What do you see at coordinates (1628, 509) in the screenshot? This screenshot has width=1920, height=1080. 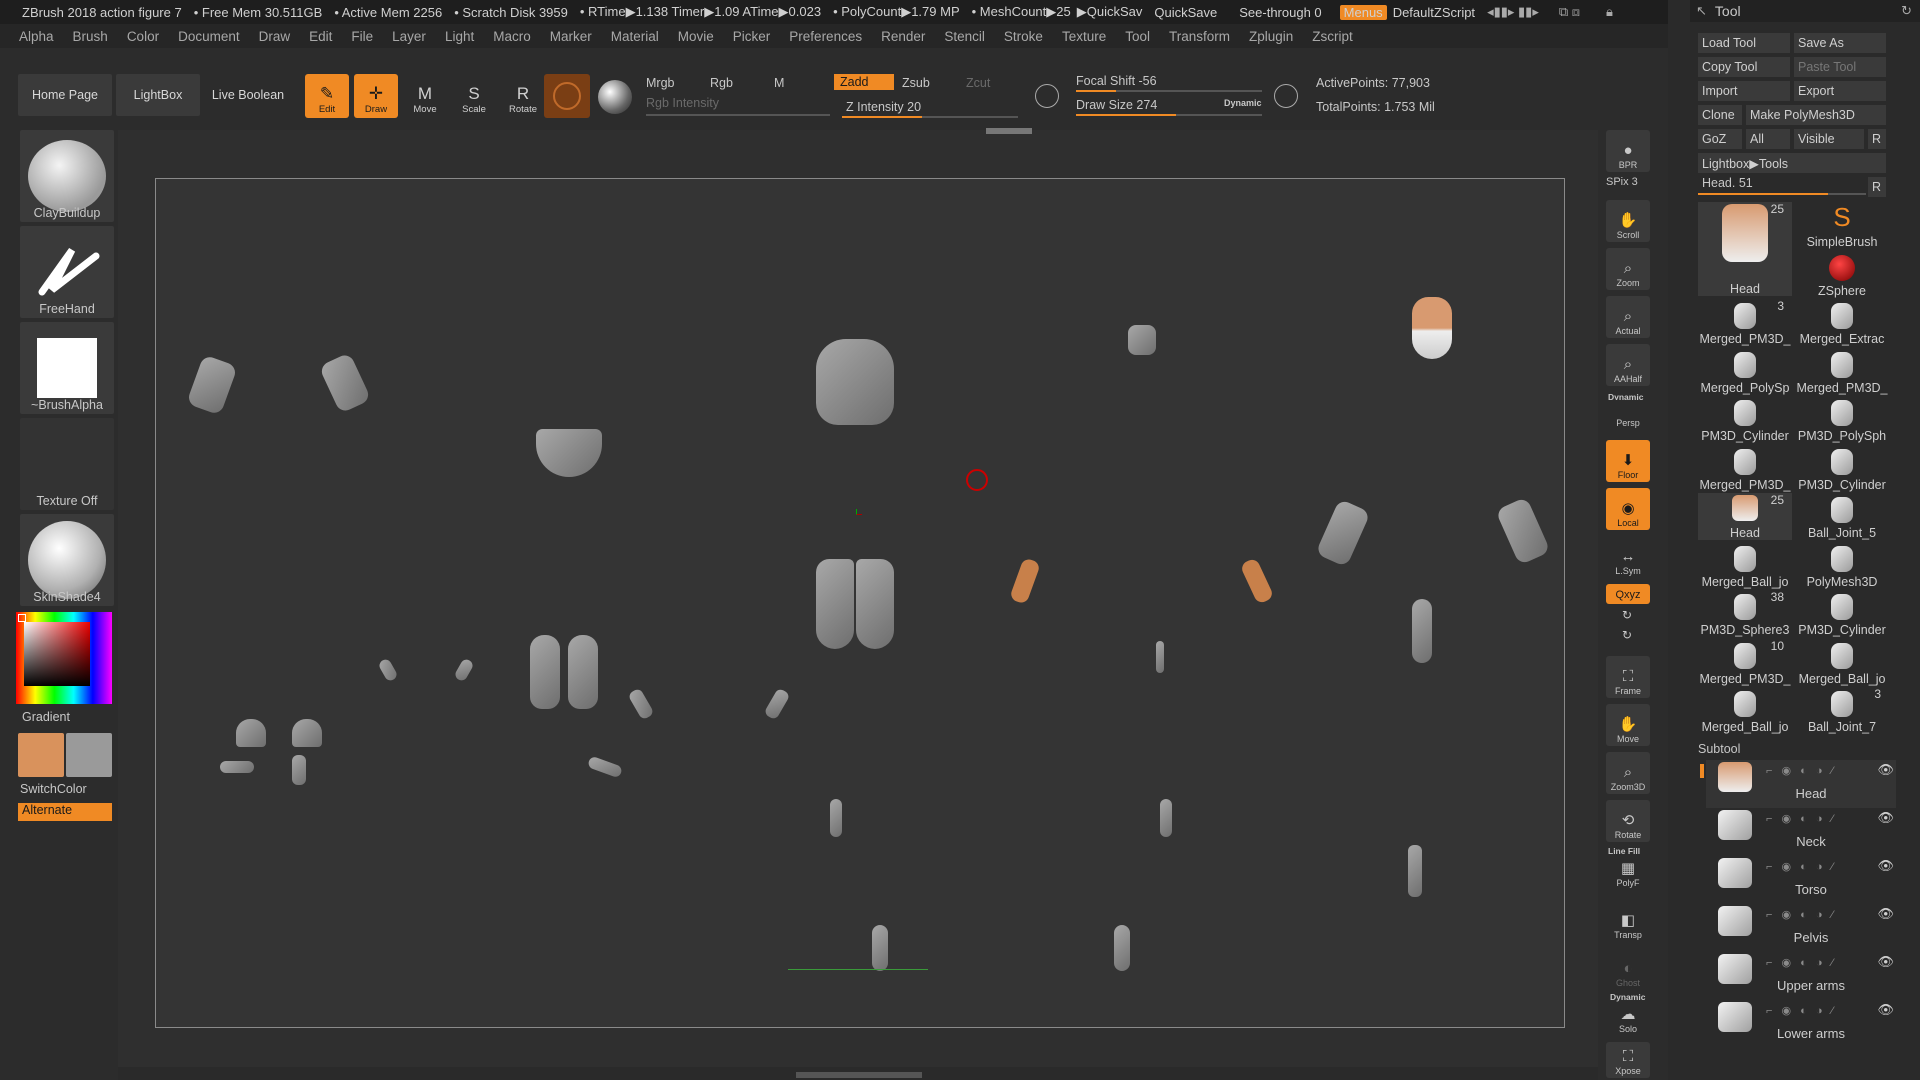 I see `local-button: ◉ Local` at bounding box center [1628, 509].